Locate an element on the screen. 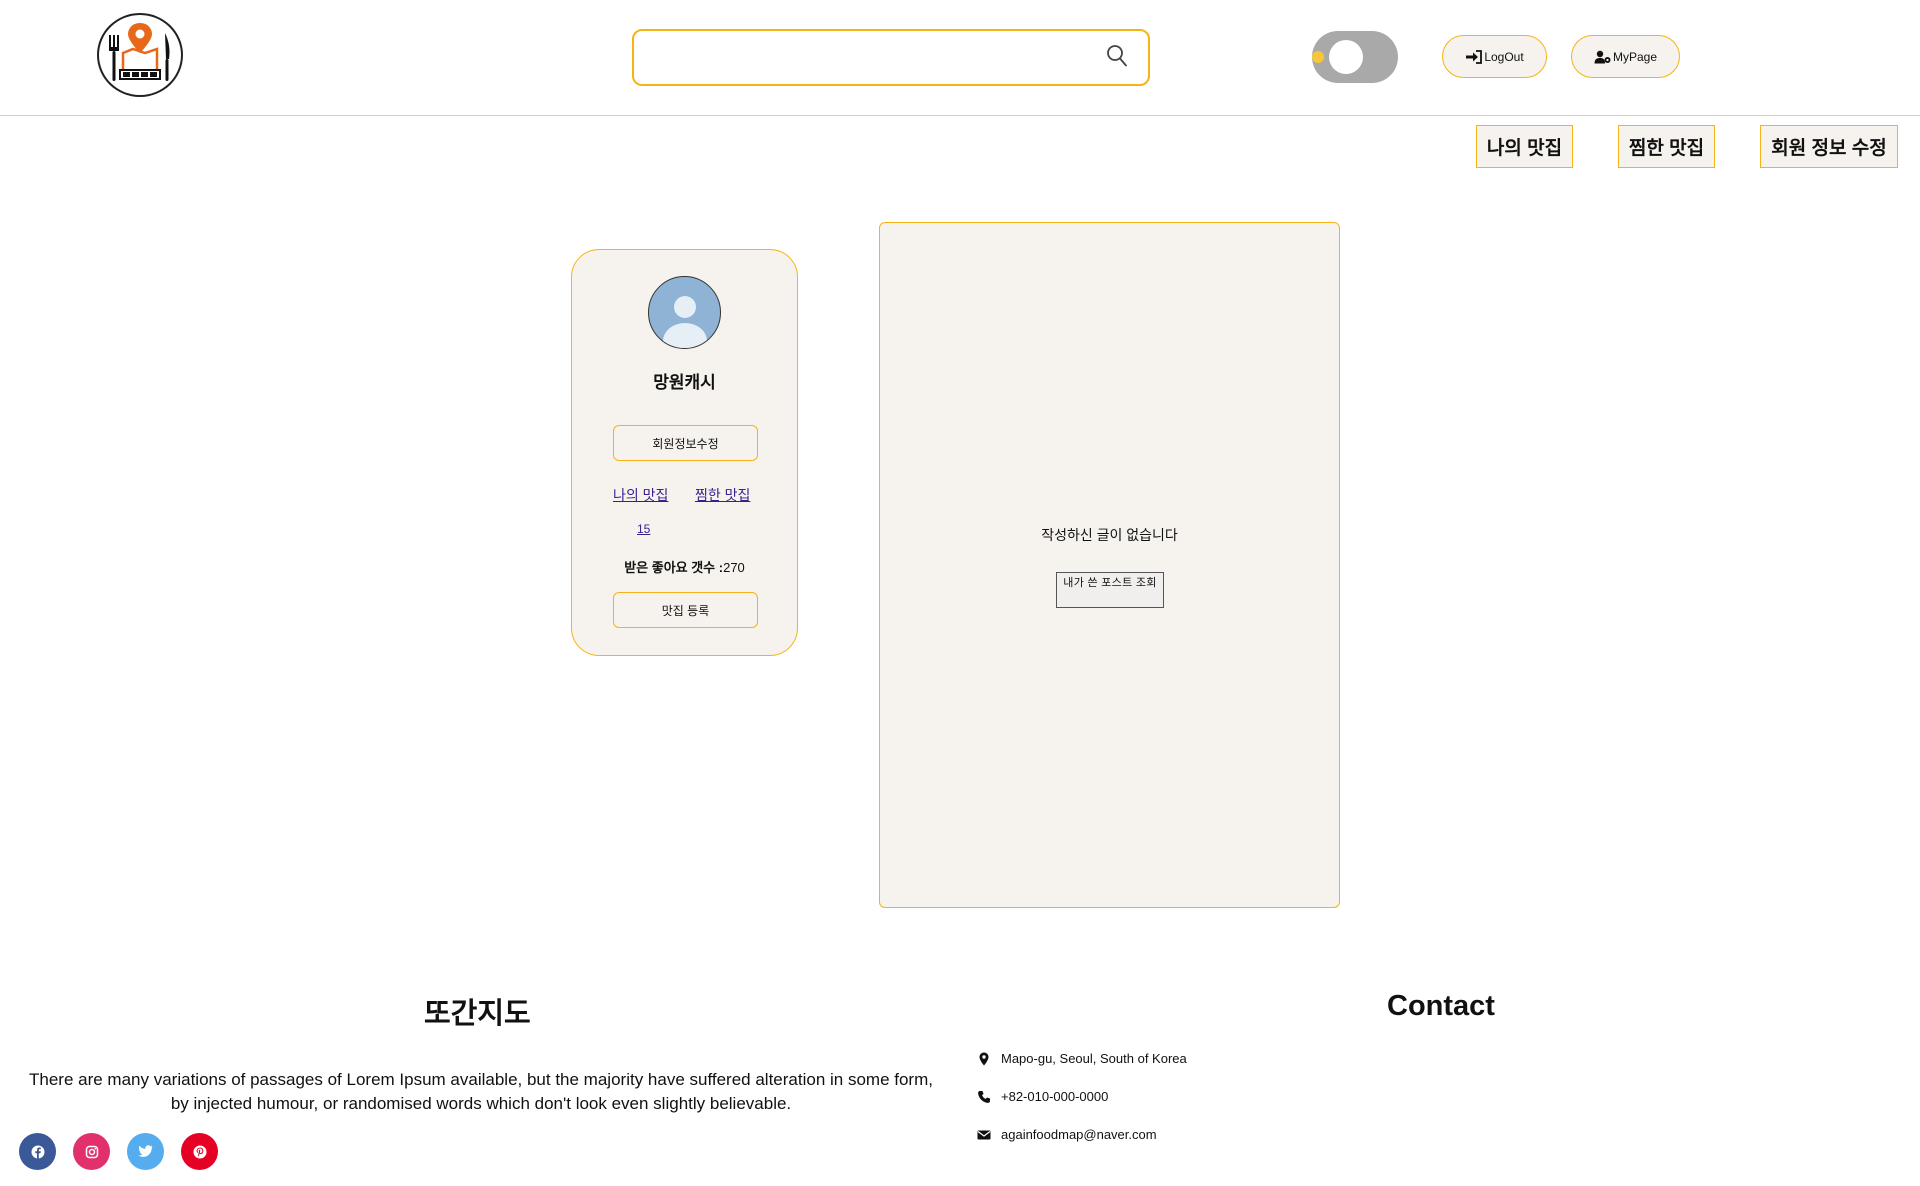  liked-places-link: 찜한 맛집 is located at coordinates (722, 495).